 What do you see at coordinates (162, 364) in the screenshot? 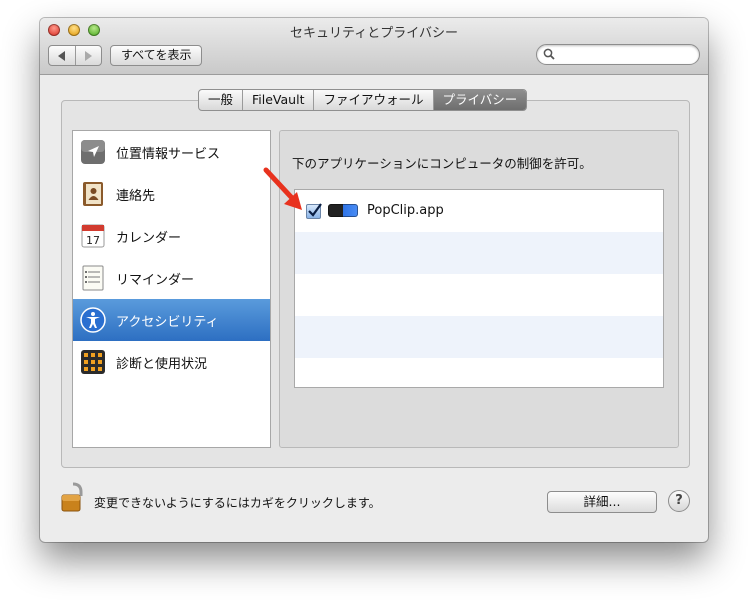
I see `sidebar-item-label: 診断と使用状況` at bounding box center [162, 364].